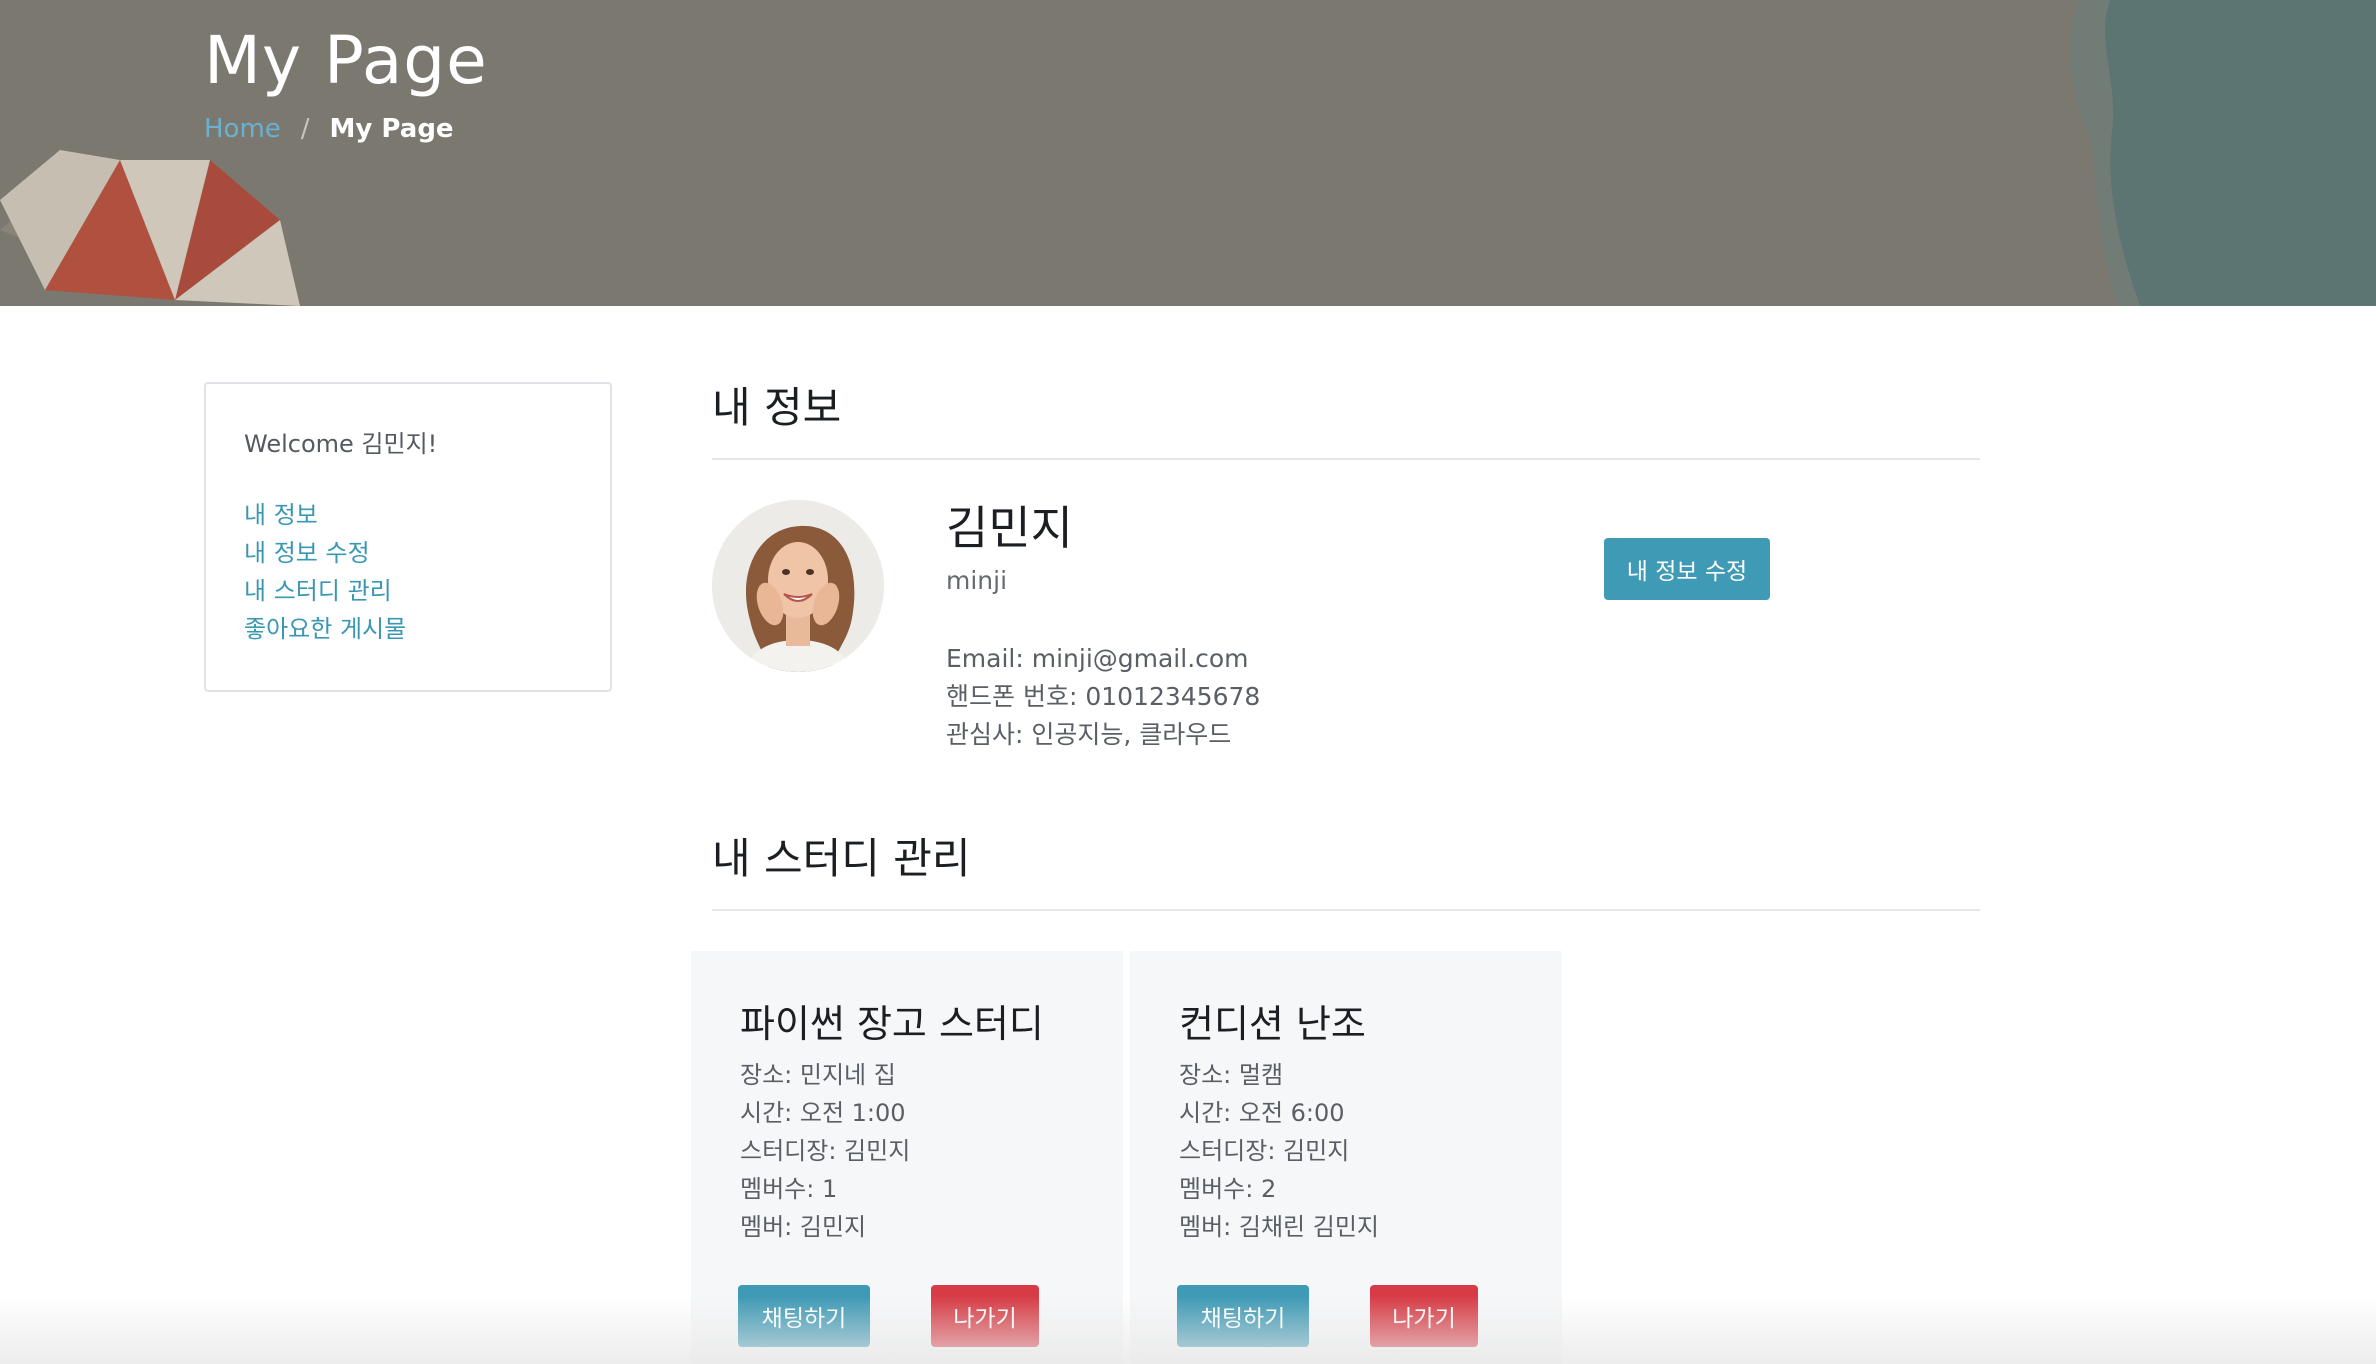  Describe the element at coordinates (341, 444) in the screenshot. I see `welcome-message: Welcome 김민지!` at that location.